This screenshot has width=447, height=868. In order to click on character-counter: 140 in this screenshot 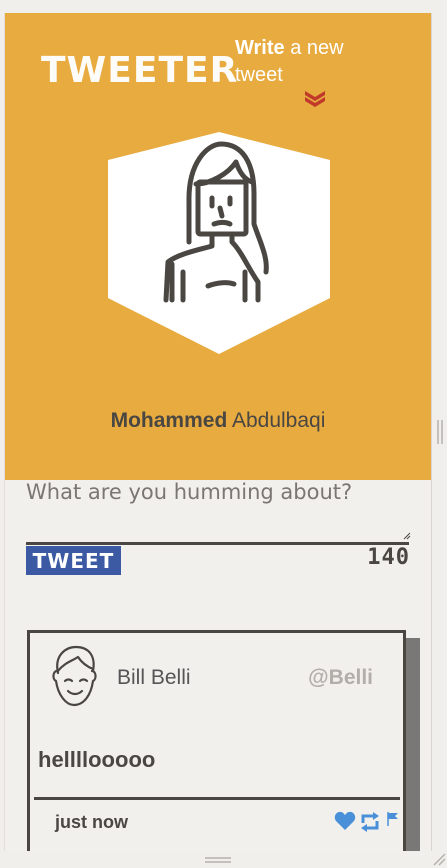, I will do `click(388, 557)`.